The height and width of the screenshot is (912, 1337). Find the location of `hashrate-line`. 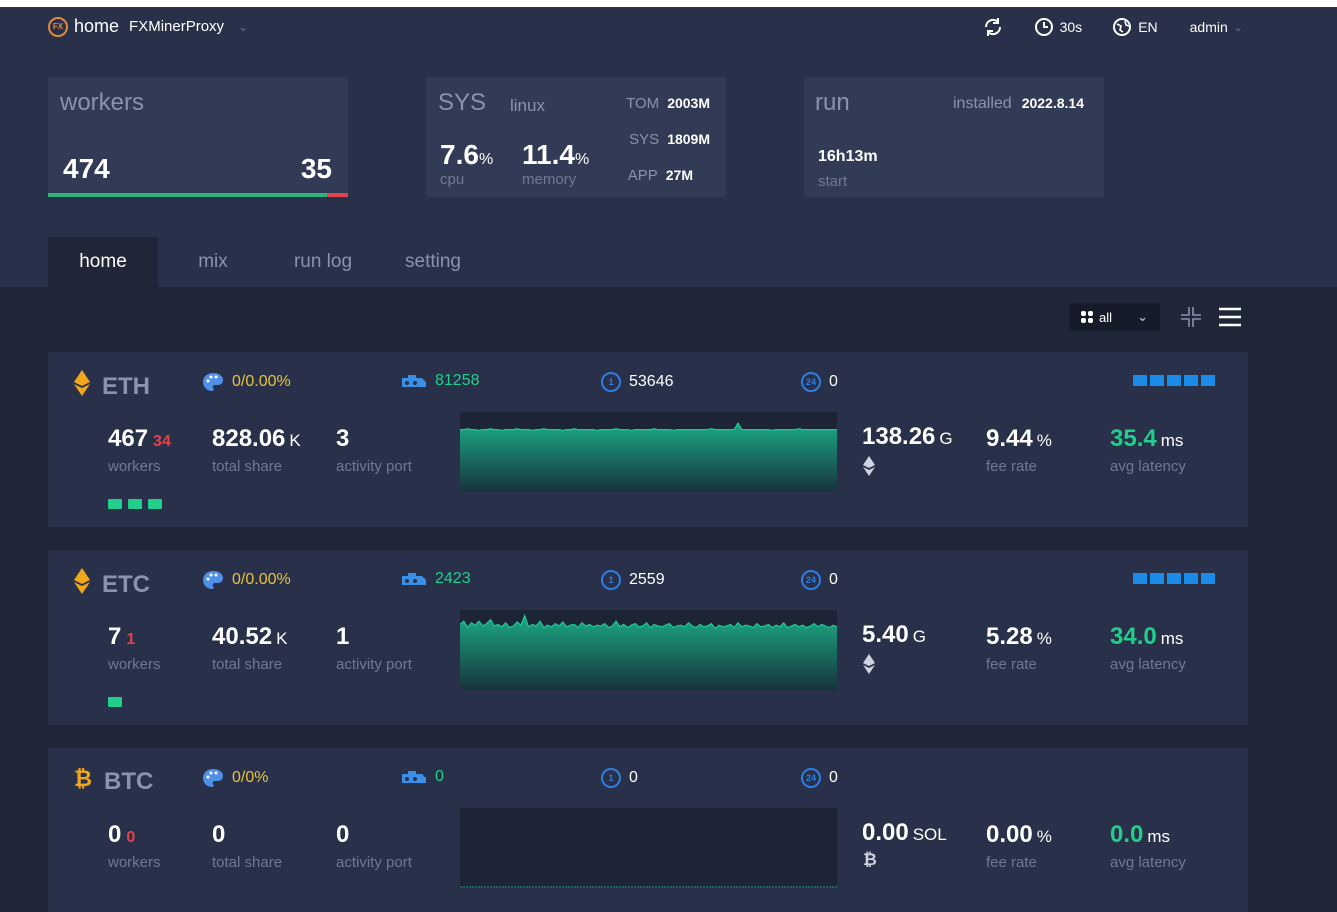

hashrate-line is located at coordinates (648, 427).